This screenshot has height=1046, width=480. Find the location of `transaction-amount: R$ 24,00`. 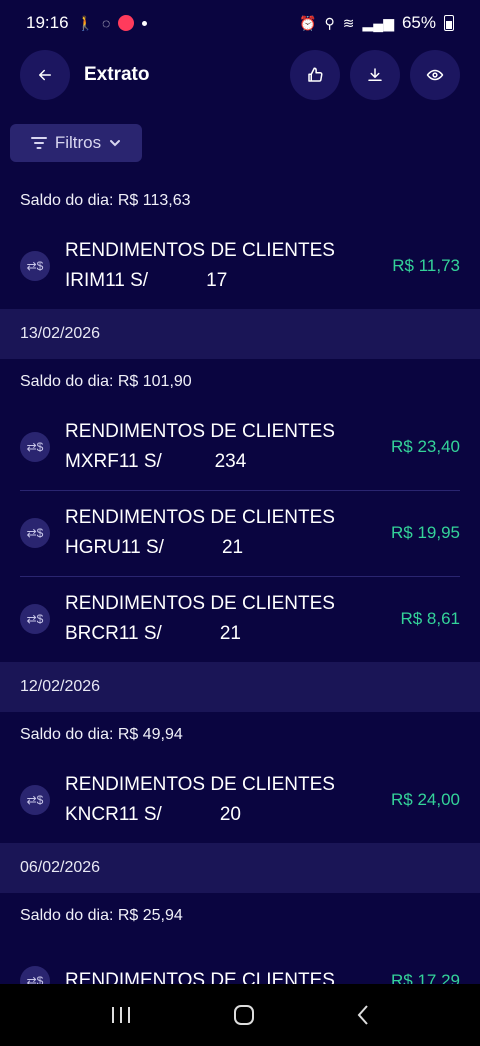

transaction-amount: R$ 24,00 is located at coordinates (425, 799).